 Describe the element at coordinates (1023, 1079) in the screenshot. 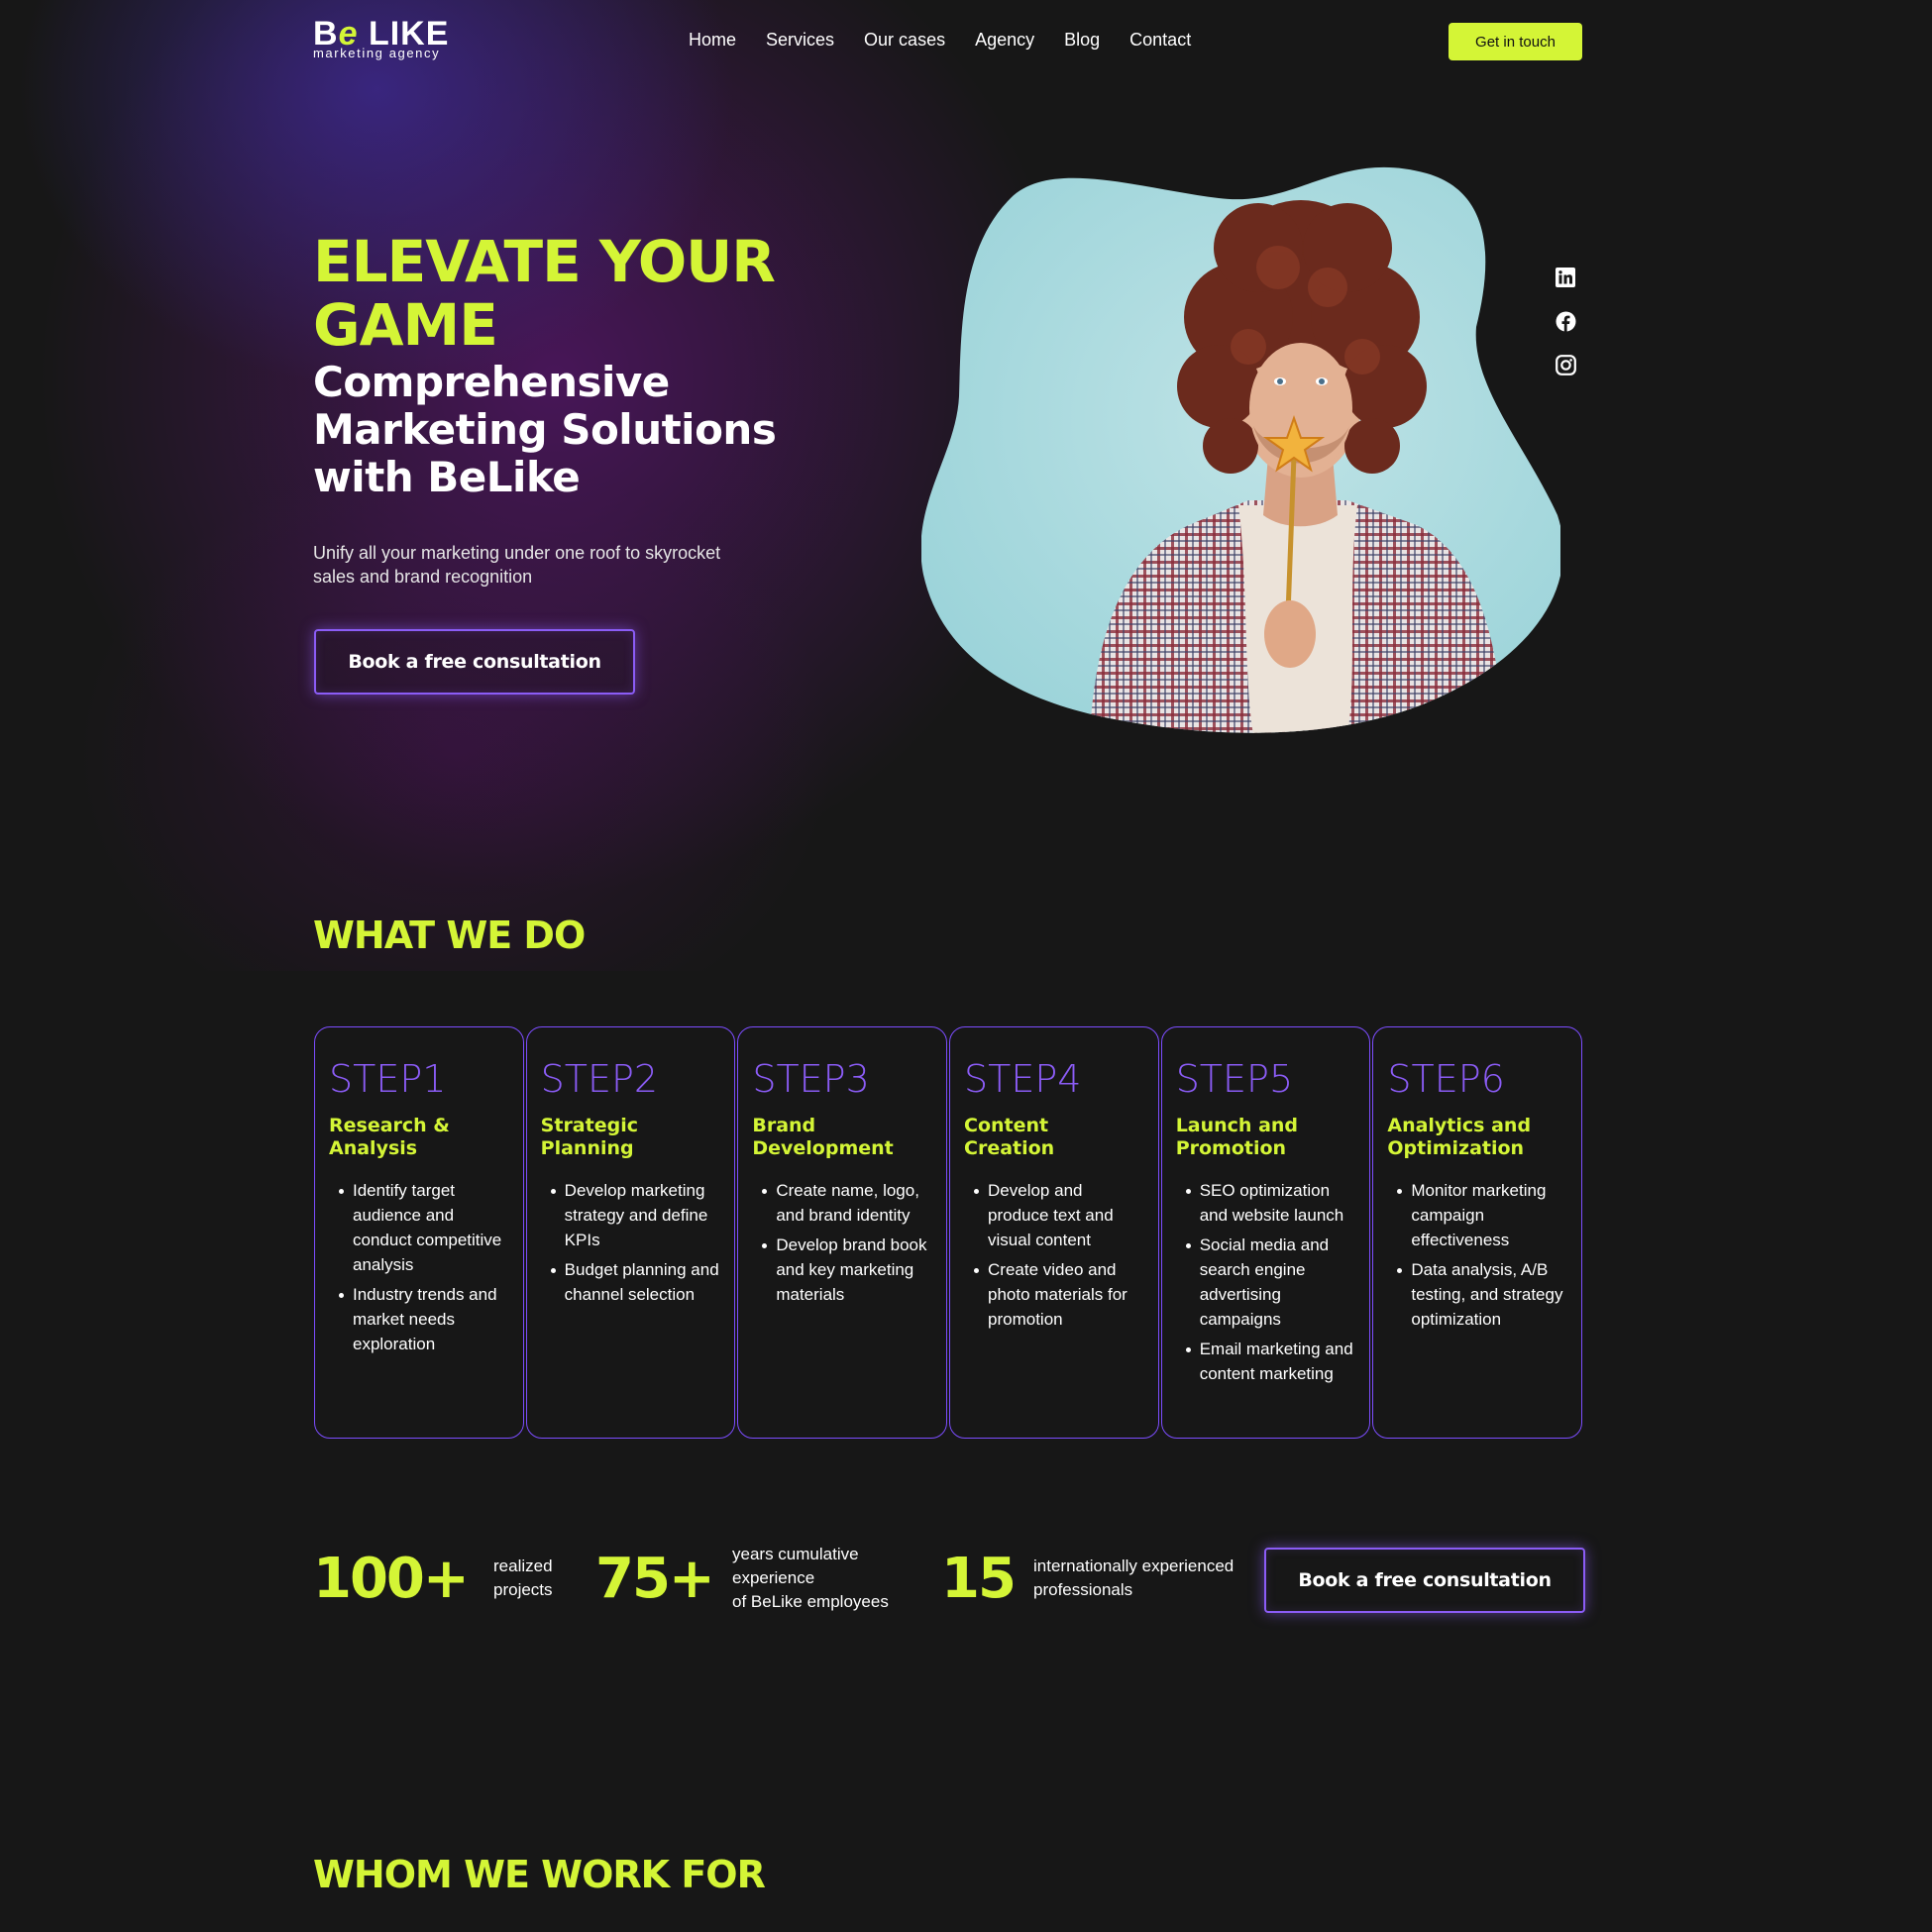

I see `step-label: STEP4` at that location.